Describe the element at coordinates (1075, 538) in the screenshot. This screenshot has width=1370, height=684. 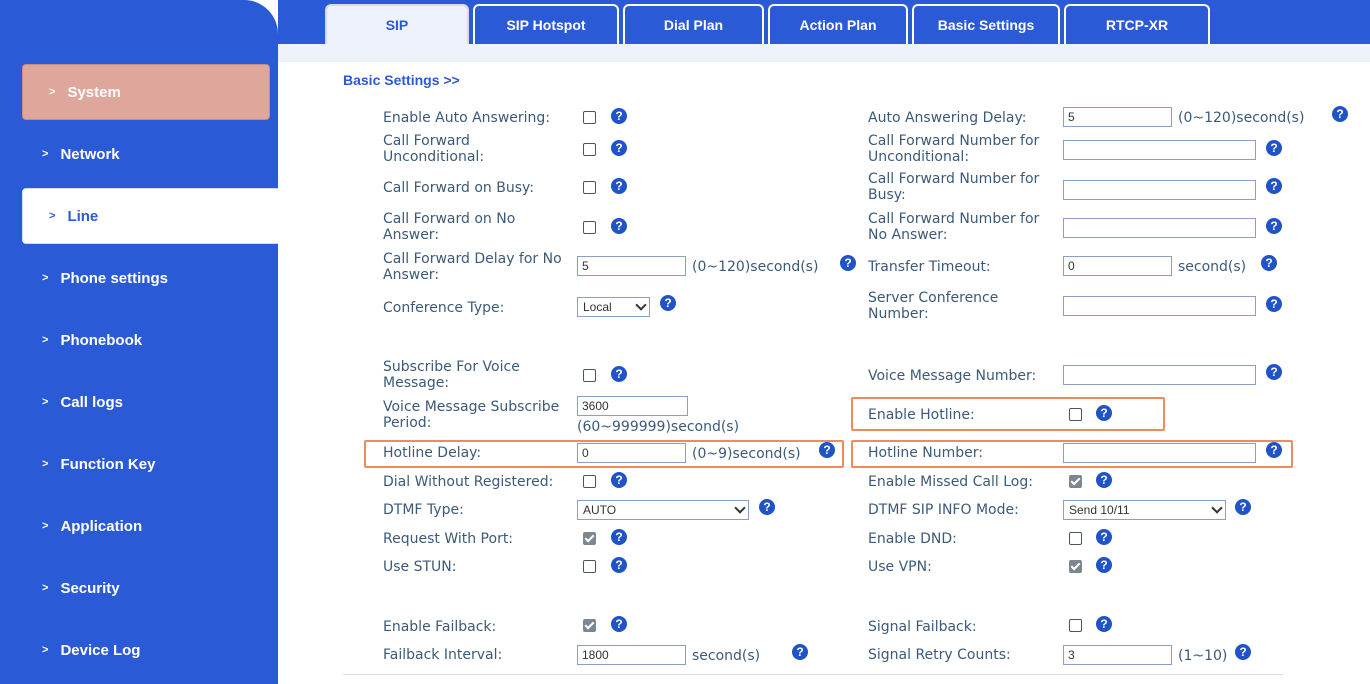
I see `enable-dnd-checkbox` at that location.